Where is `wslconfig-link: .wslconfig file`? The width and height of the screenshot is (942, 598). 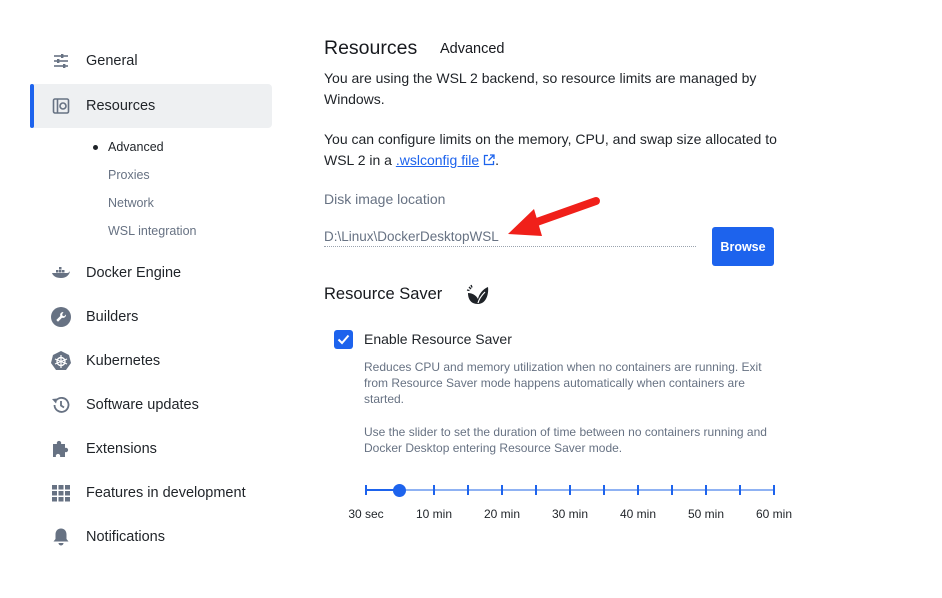
wslconfig-link: .wslconfig file is located at coordinates (445, 160).